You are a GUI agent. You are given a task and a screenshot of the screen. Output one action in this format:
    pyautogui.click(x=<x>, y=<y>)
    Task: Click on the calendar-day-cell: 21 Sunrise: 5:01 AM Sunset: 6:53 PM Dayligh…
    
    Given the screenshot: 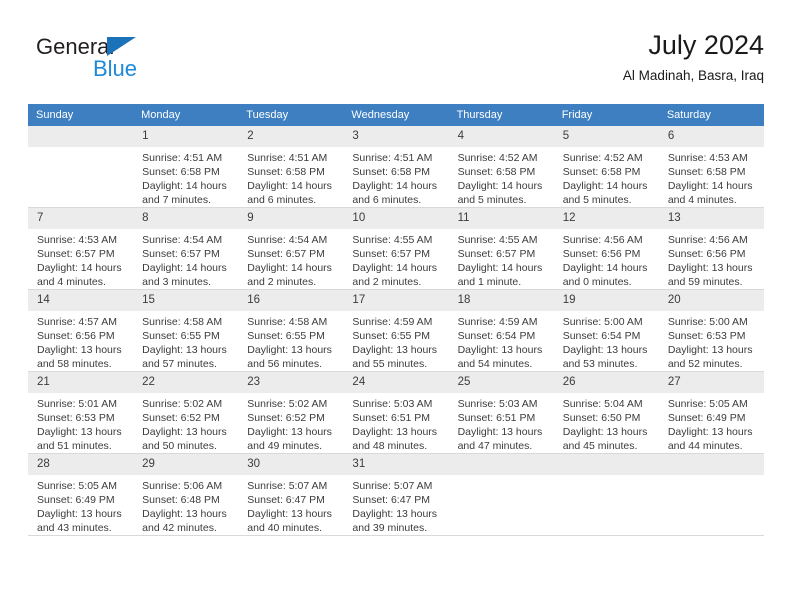 What is the action you would take?
    pyautogui.click(x=81, y=412)
    